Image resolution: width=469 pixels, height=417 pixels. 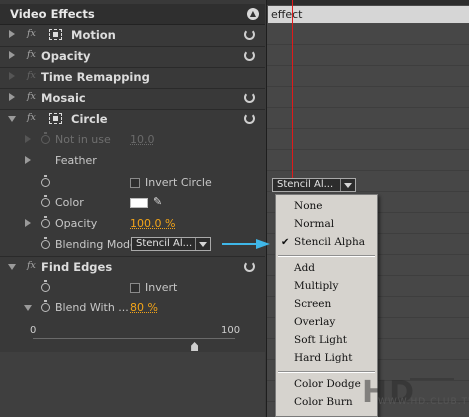 What do you see at coordinates (178, 182) in the screenshot?
I see `param-label: Invert Circle` at bounding box center [178, 182].